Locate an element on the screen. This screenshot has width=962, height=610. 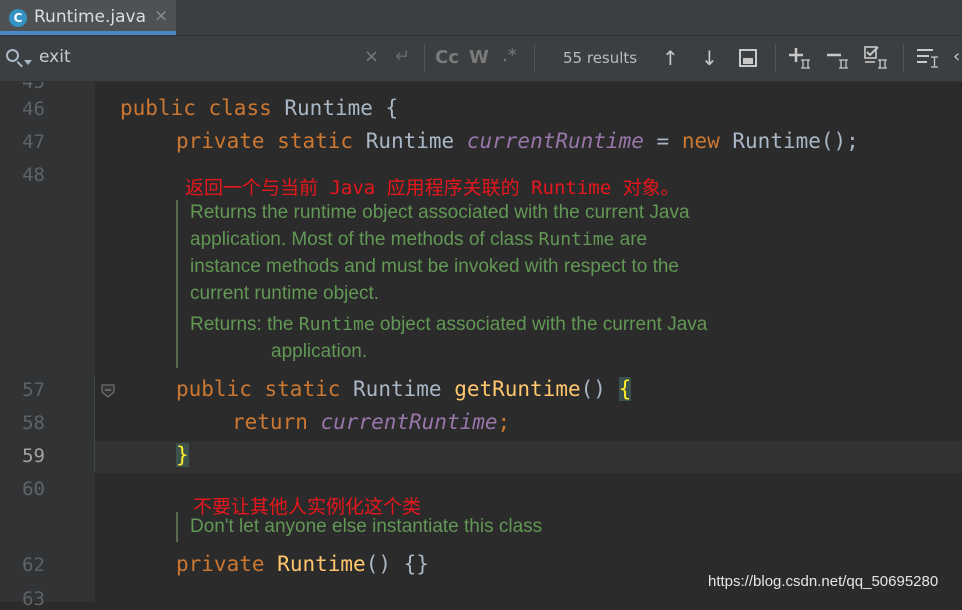
match-case-button: Cc is located at coordinates (447, 57).